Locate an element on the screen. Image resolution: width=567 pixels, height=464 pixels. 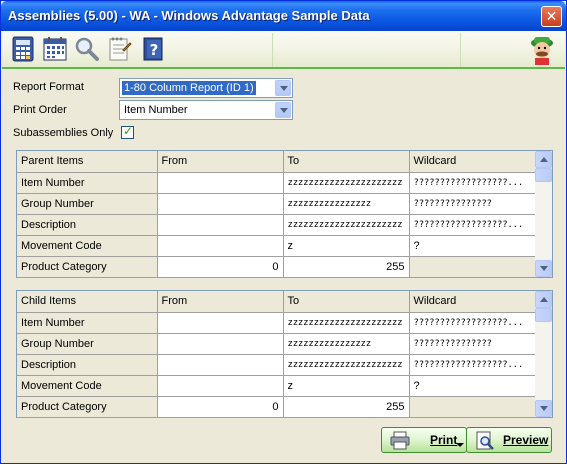
report-format-label: Report Format is located at coordinates (48, 87).